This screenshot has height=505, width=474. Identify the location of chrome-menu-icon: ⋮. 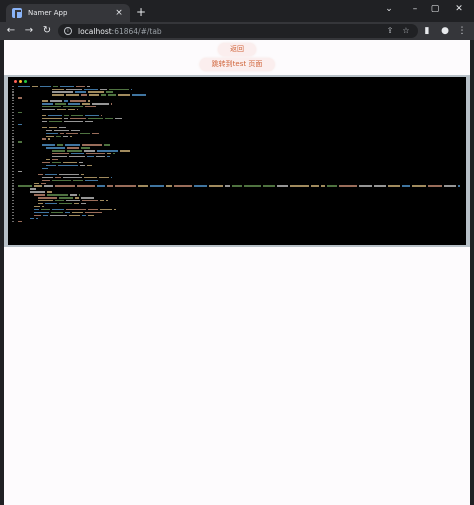
(462, 31).